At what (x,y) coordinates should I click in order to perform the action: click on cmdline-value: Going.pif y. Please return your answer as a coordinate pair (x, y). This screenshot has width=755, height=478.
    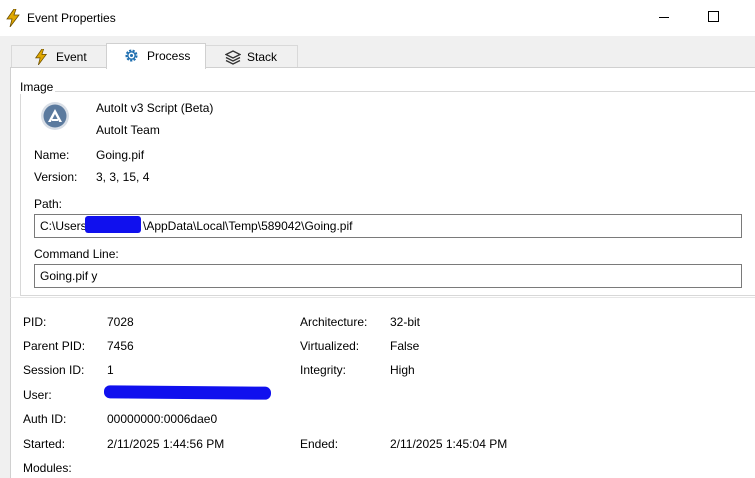
    Looking at the image, I should click on (69, 276).